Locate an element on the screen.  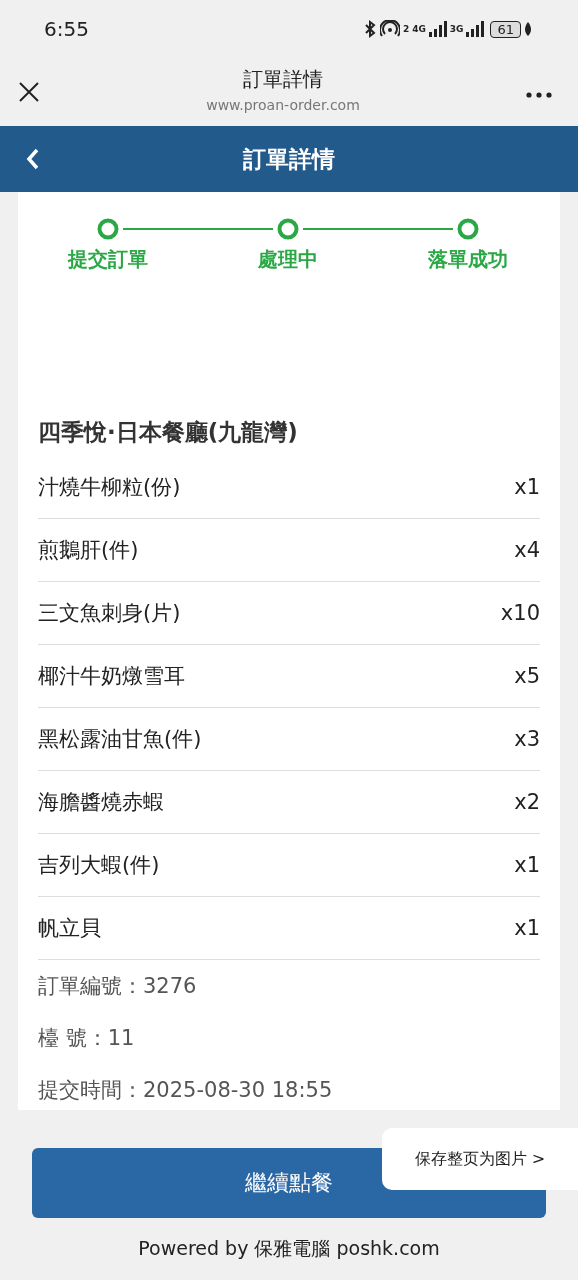
item-quantity: x4 is located at coordinates (527, 550).